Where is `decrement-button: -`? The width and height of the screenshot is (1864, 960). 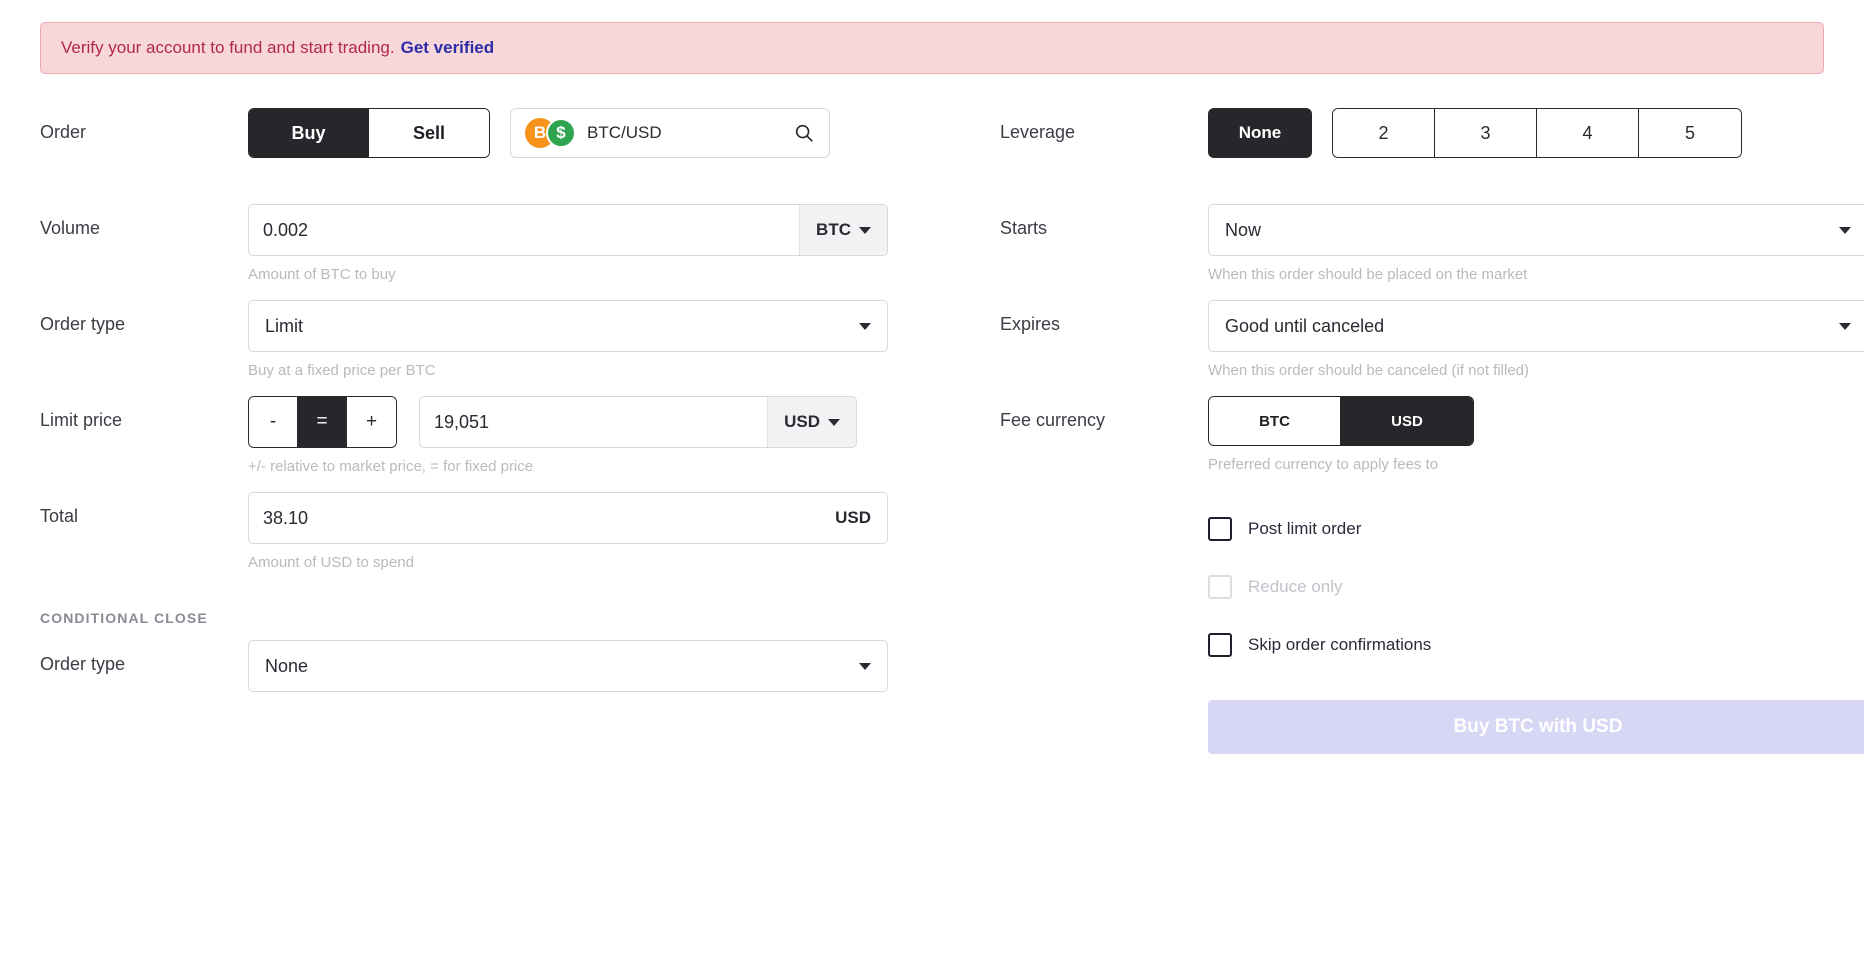 decrement-button: - is located at coordinates (273, 422).